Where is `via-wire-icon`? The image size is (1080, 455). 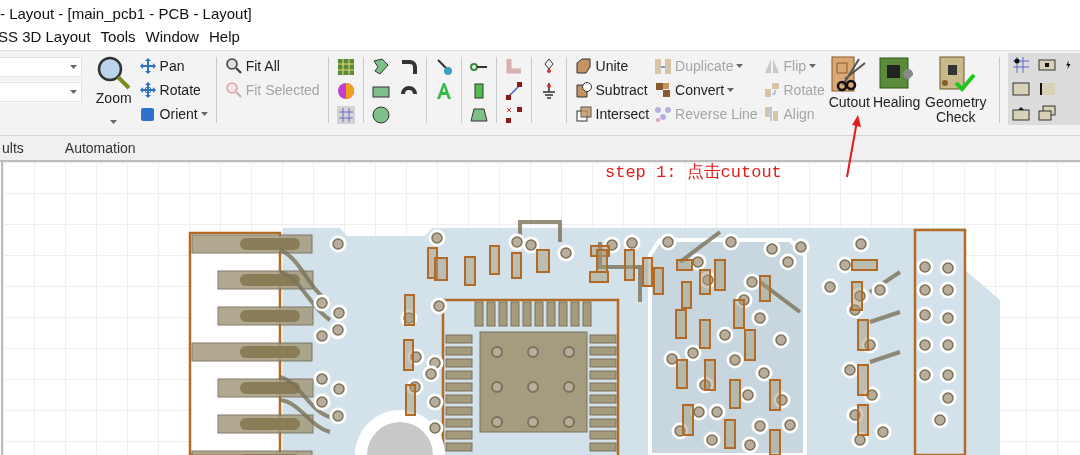 via-wire-icon is located at coordinates (443, 67).